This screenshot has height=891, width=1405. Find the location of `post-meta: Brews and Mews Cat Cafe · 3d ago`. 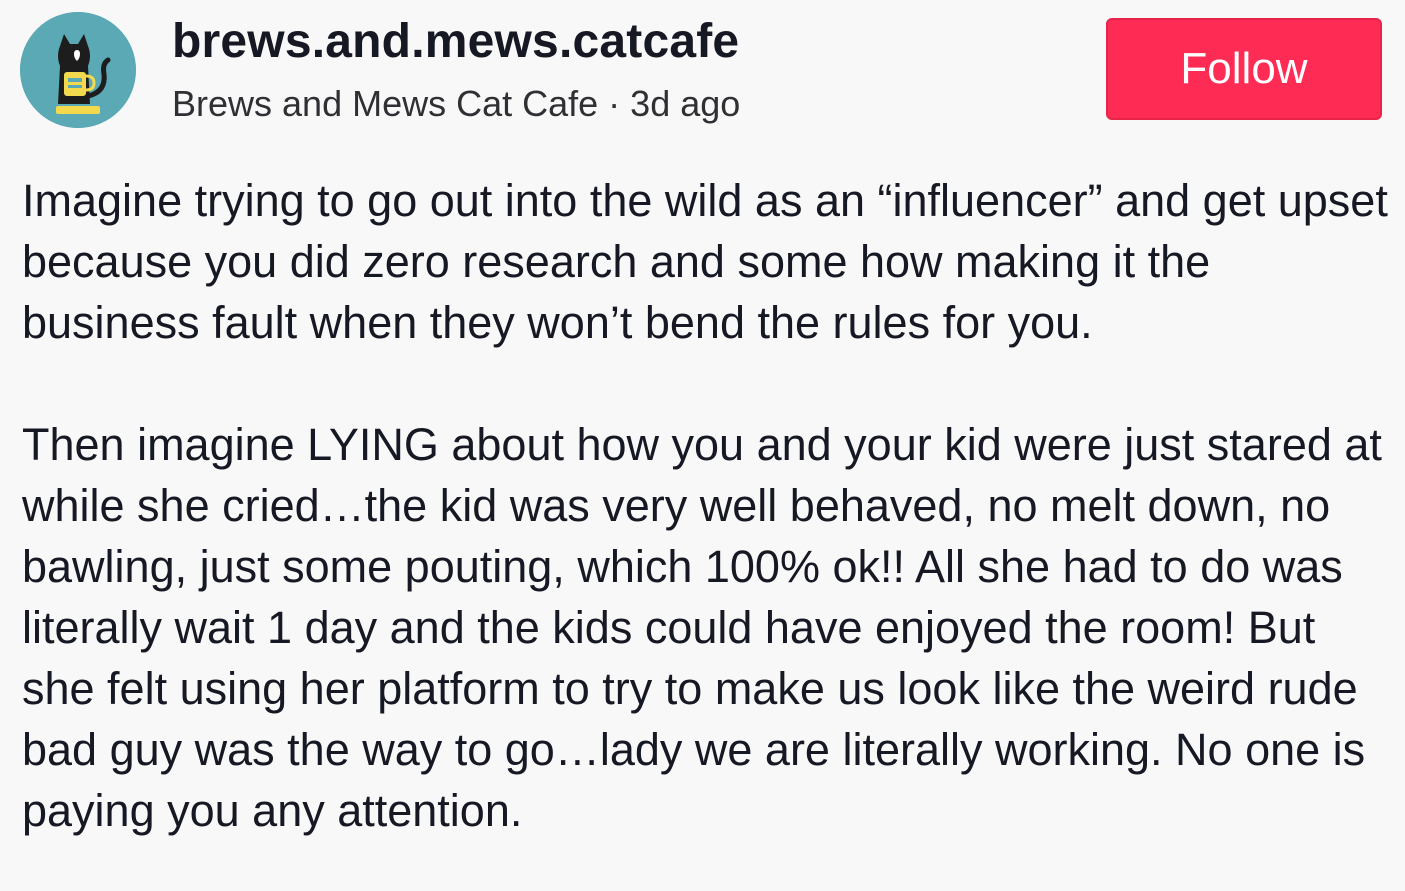

post-meta: Brews and Mews Cat Cafe · 3d ago is located at coordinates (456, 104).